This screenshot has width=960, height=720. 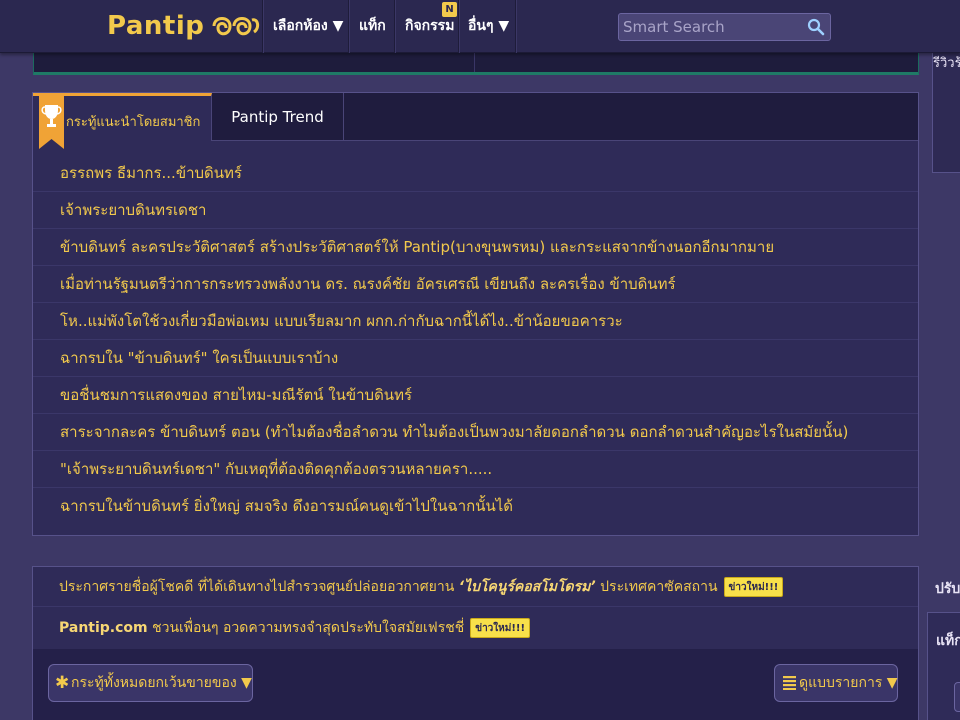 What do you see at coordinates (103, 628) in the screenshot?
I see `announcement-brand: Pantip.com` at bounding box center [103, 628].